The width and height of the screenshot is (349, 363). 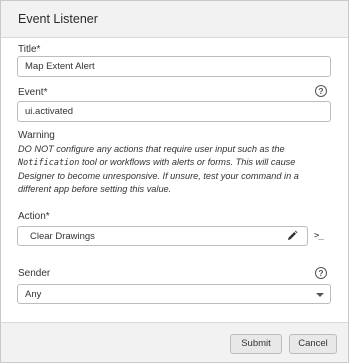 I want to click on dialog-title: Event Listener, so click(x=58, y=19).